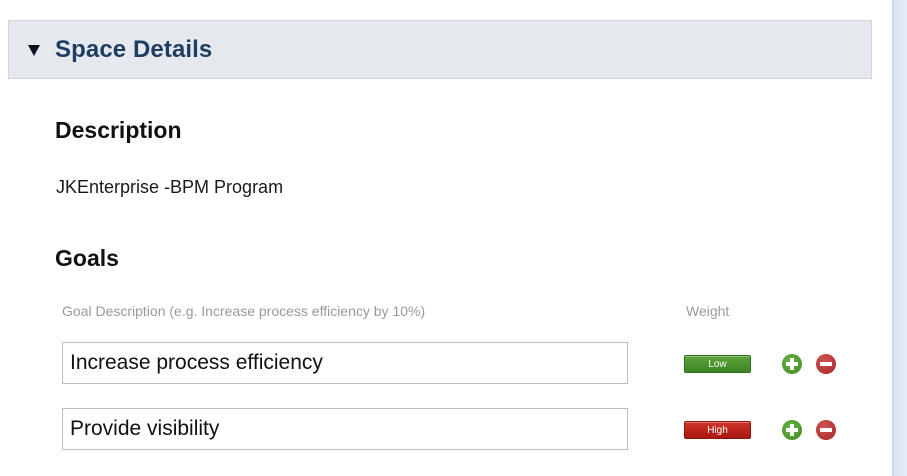  I want to click on weight-high-button: High, so click(717, 430).